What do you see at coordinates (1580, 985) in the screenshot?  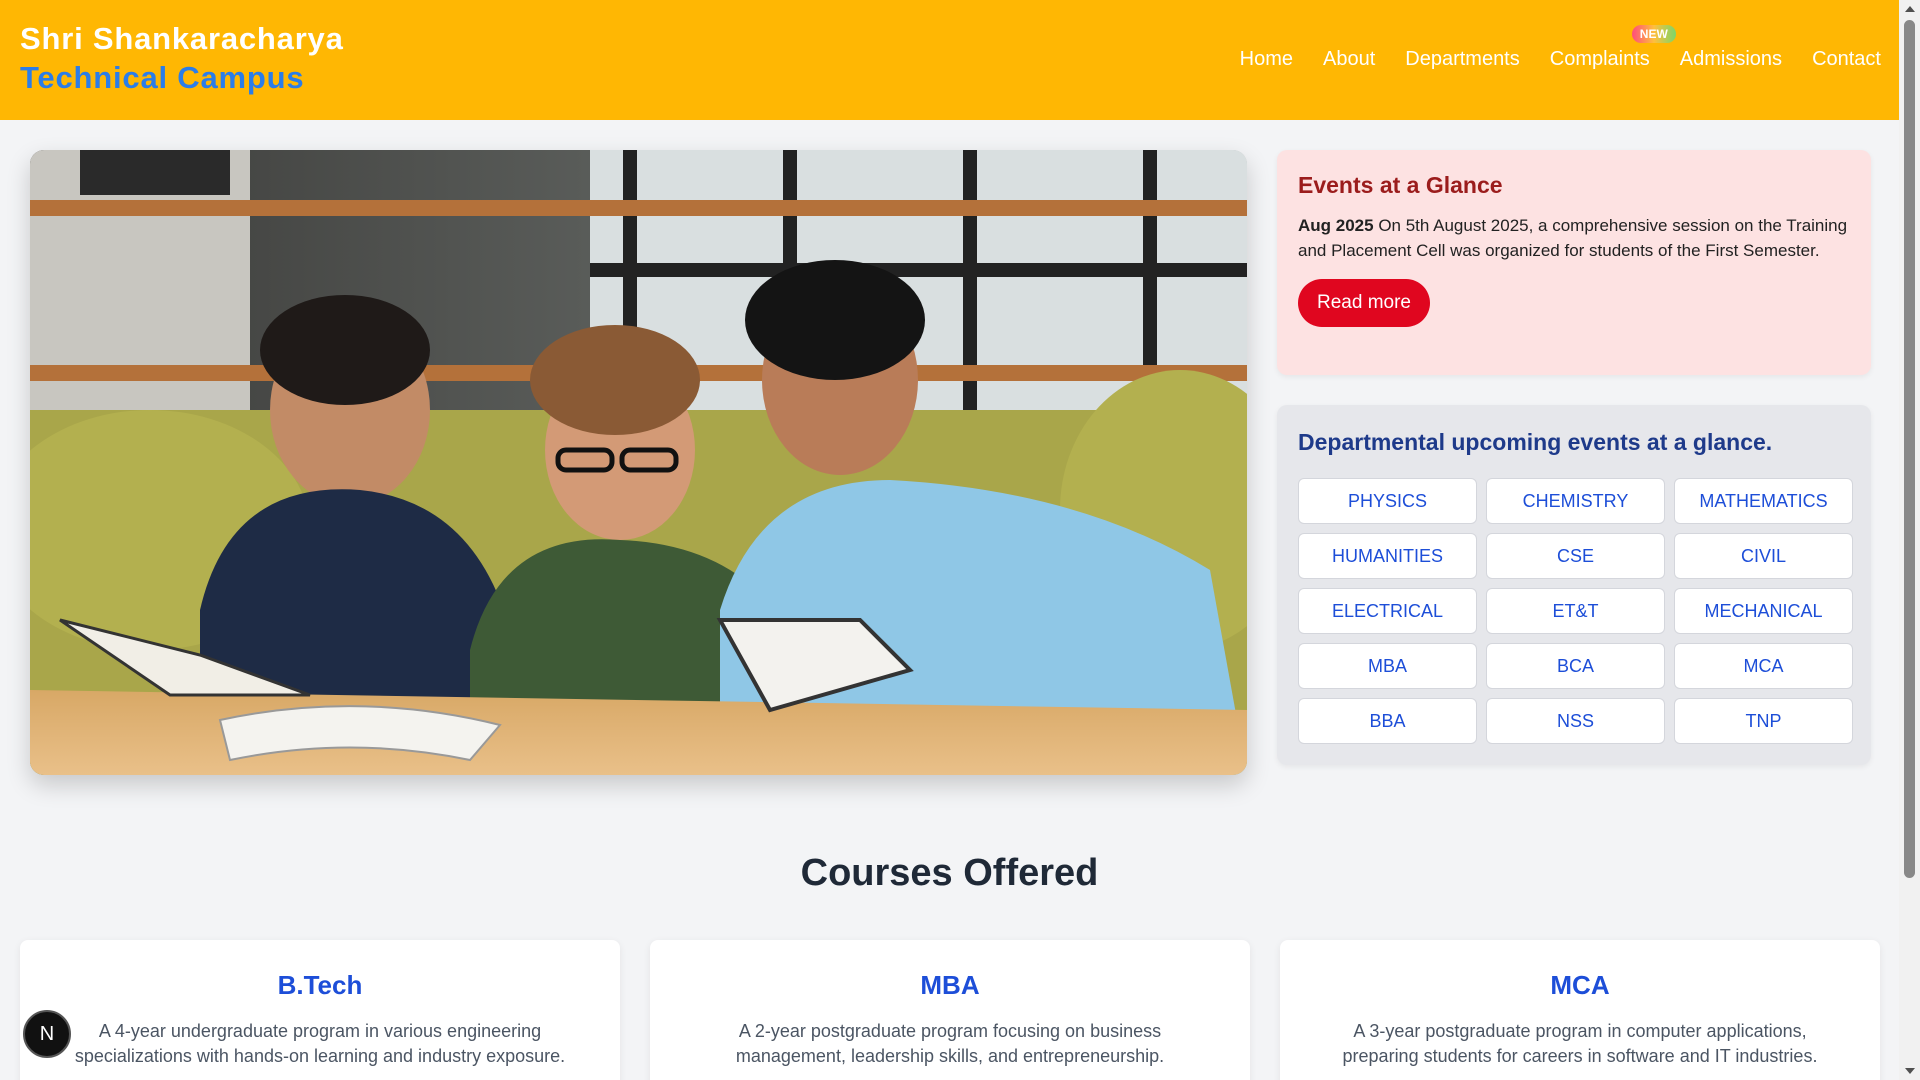 I see `course-name: MCA` at bounding box center [1580, 985].